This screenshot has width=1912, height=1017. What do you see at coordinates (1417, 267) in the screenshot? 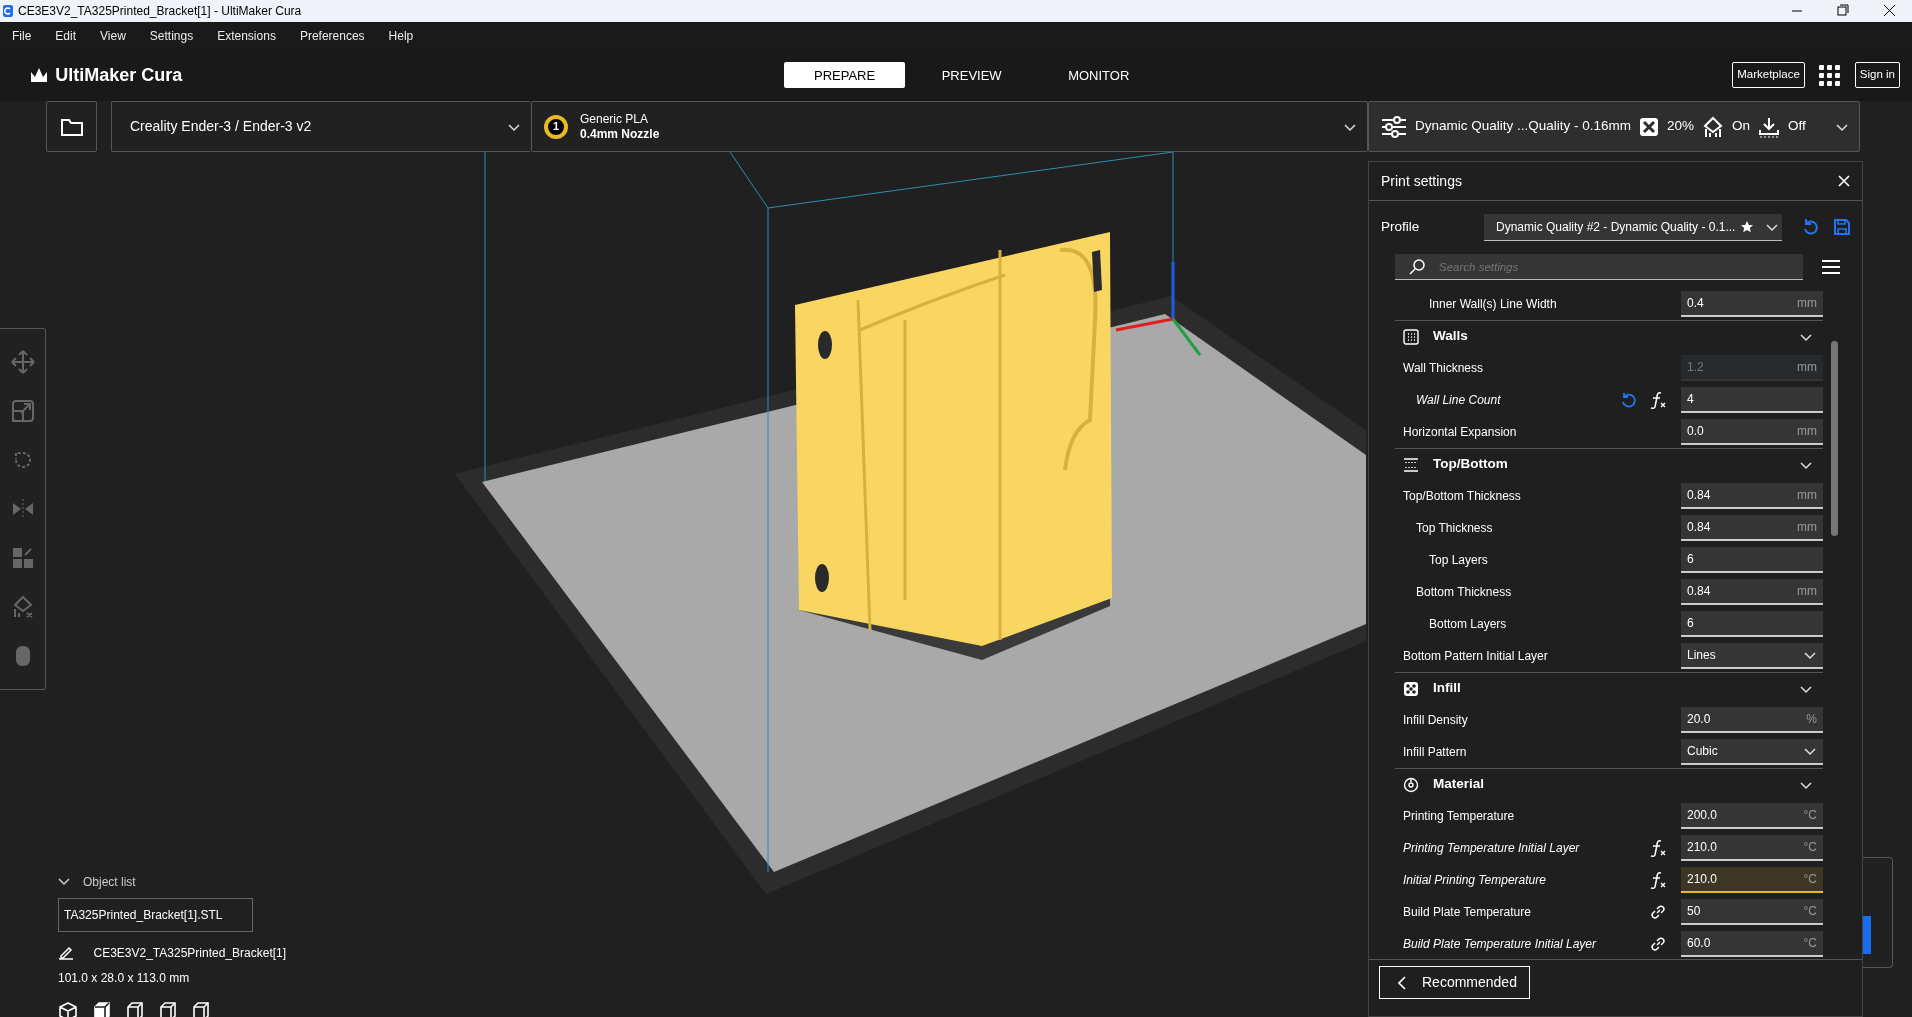
I see `search-icon` at bounding box center [1417, 267].